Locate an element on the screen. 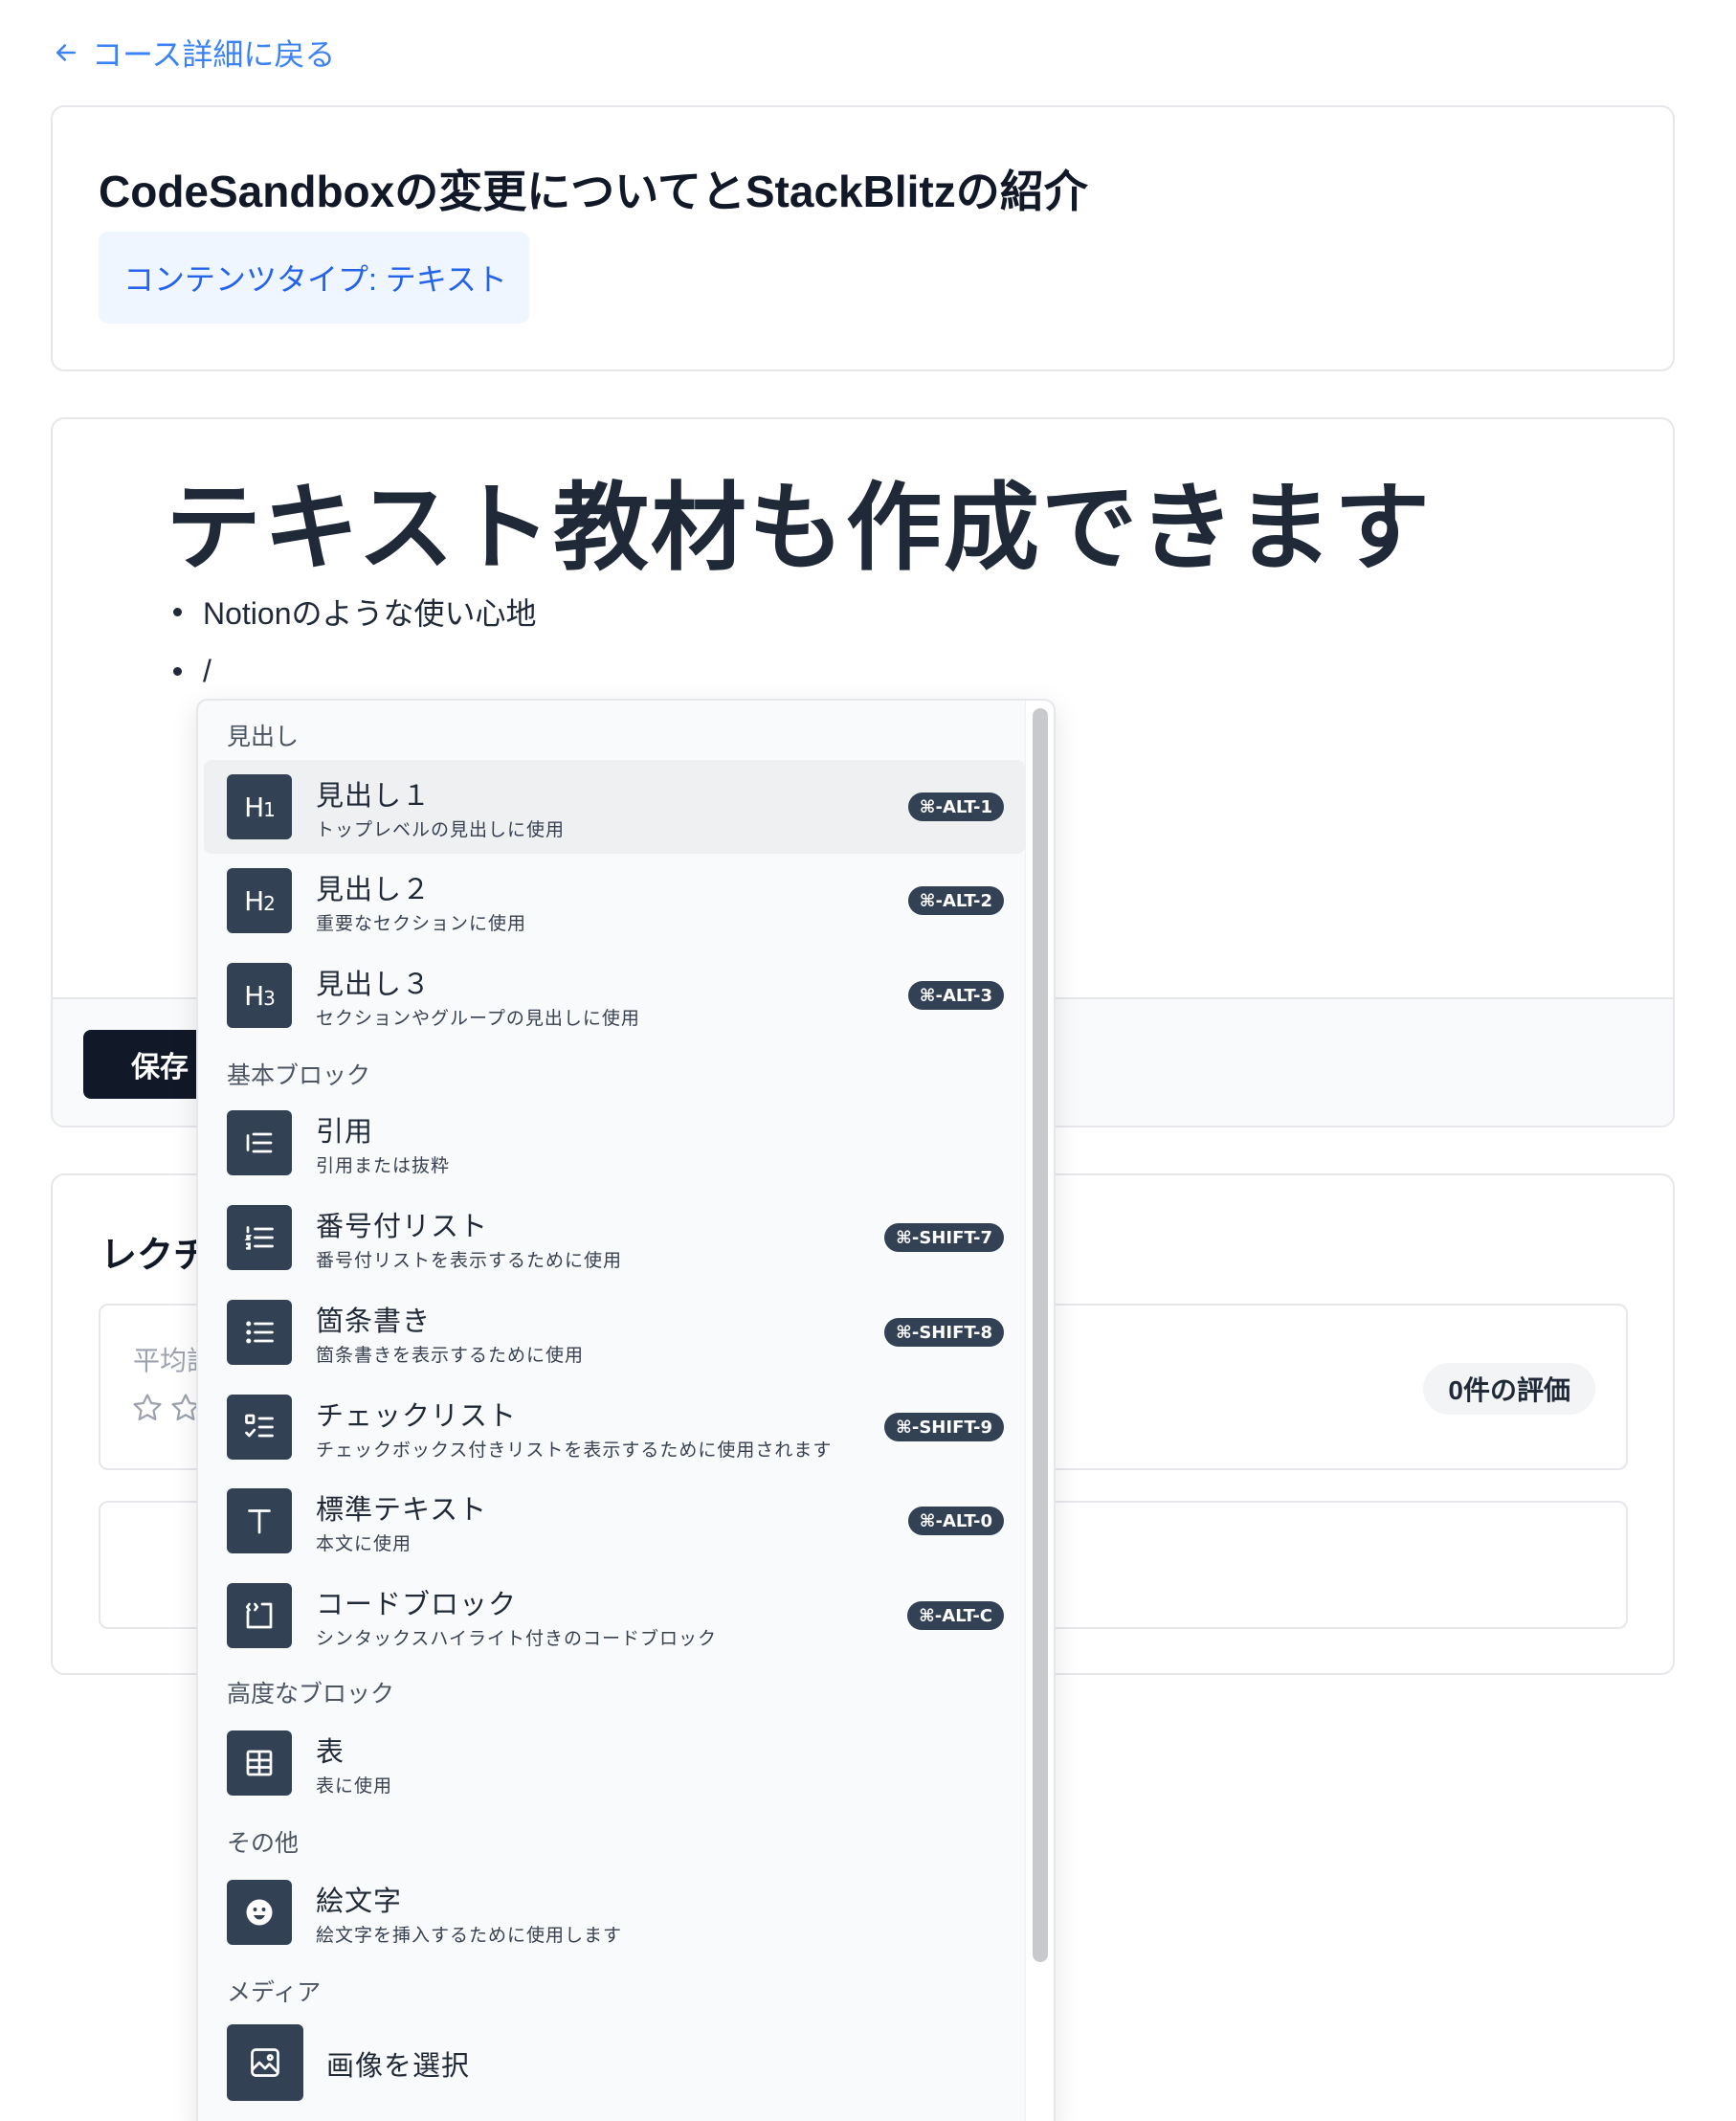  star-icon is located at coordinates (147, 1407).